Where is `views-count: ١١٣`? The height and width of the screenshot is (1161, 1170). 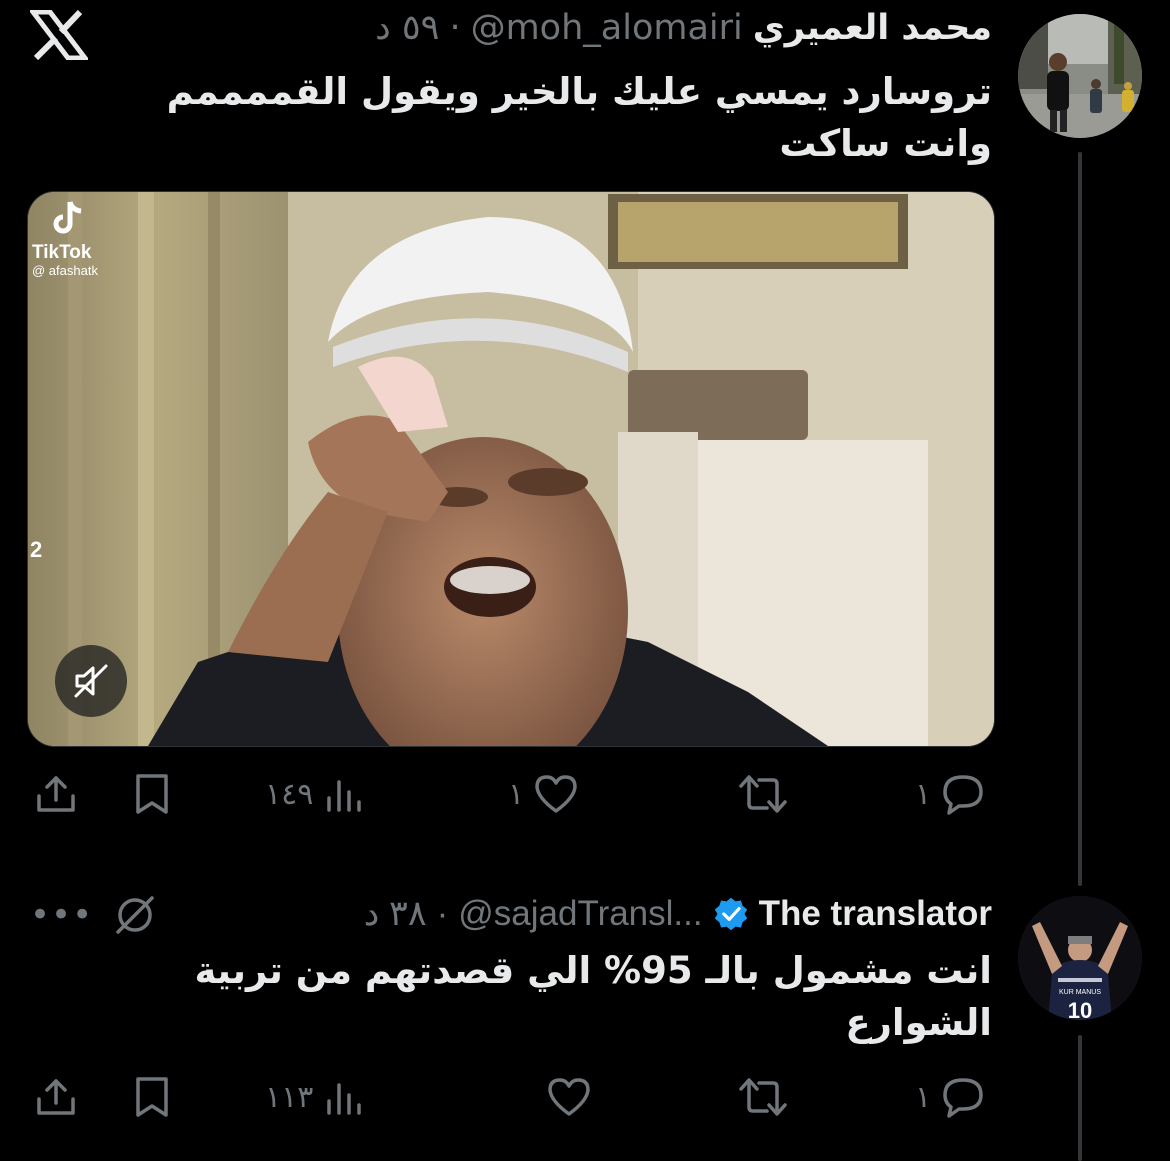 views-count: ١١٣ is located at coordinates (289, 1097).